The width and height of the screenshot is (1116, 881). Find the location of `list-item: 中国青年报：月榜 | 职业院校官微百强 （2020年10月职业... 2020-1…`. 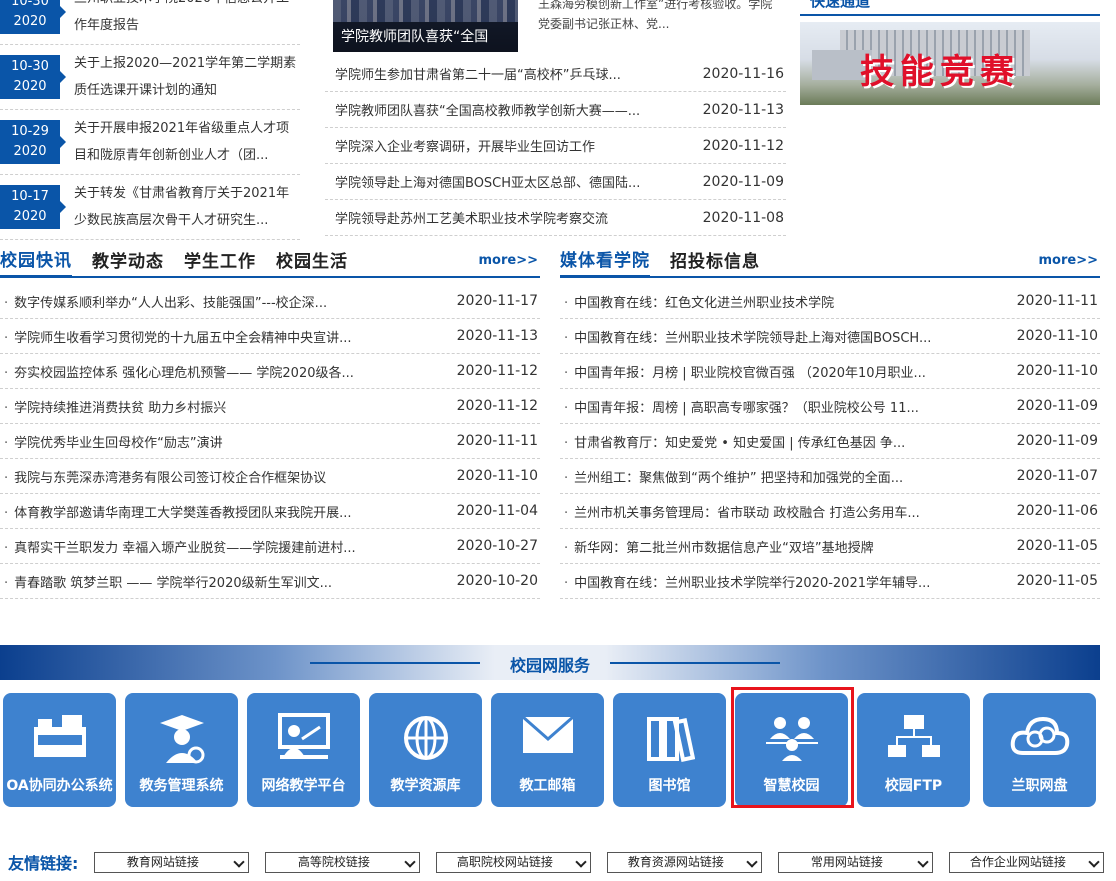

list-item: 中国青年报：月榜 | 职业院校官微百强 （2020年10月职业... 2020-1… is located at coordinates (830, 371).